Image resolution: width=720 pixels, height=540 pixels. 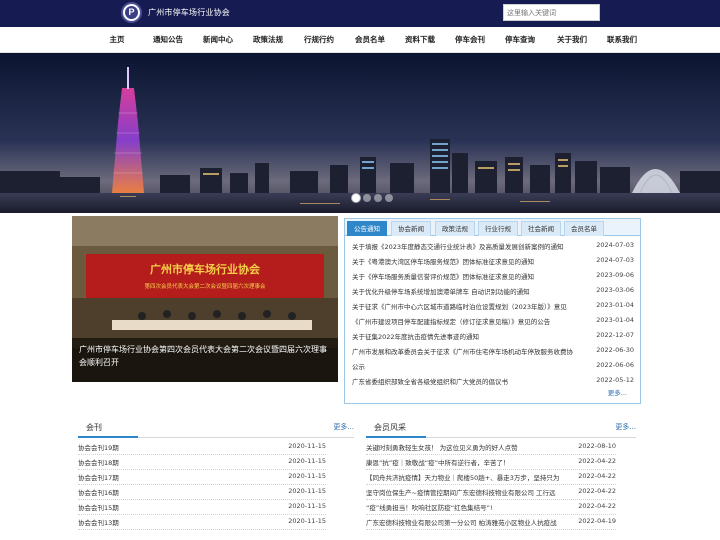 I want to click on nav-item-downloads: 资料下载, so click(x=420, y=40).